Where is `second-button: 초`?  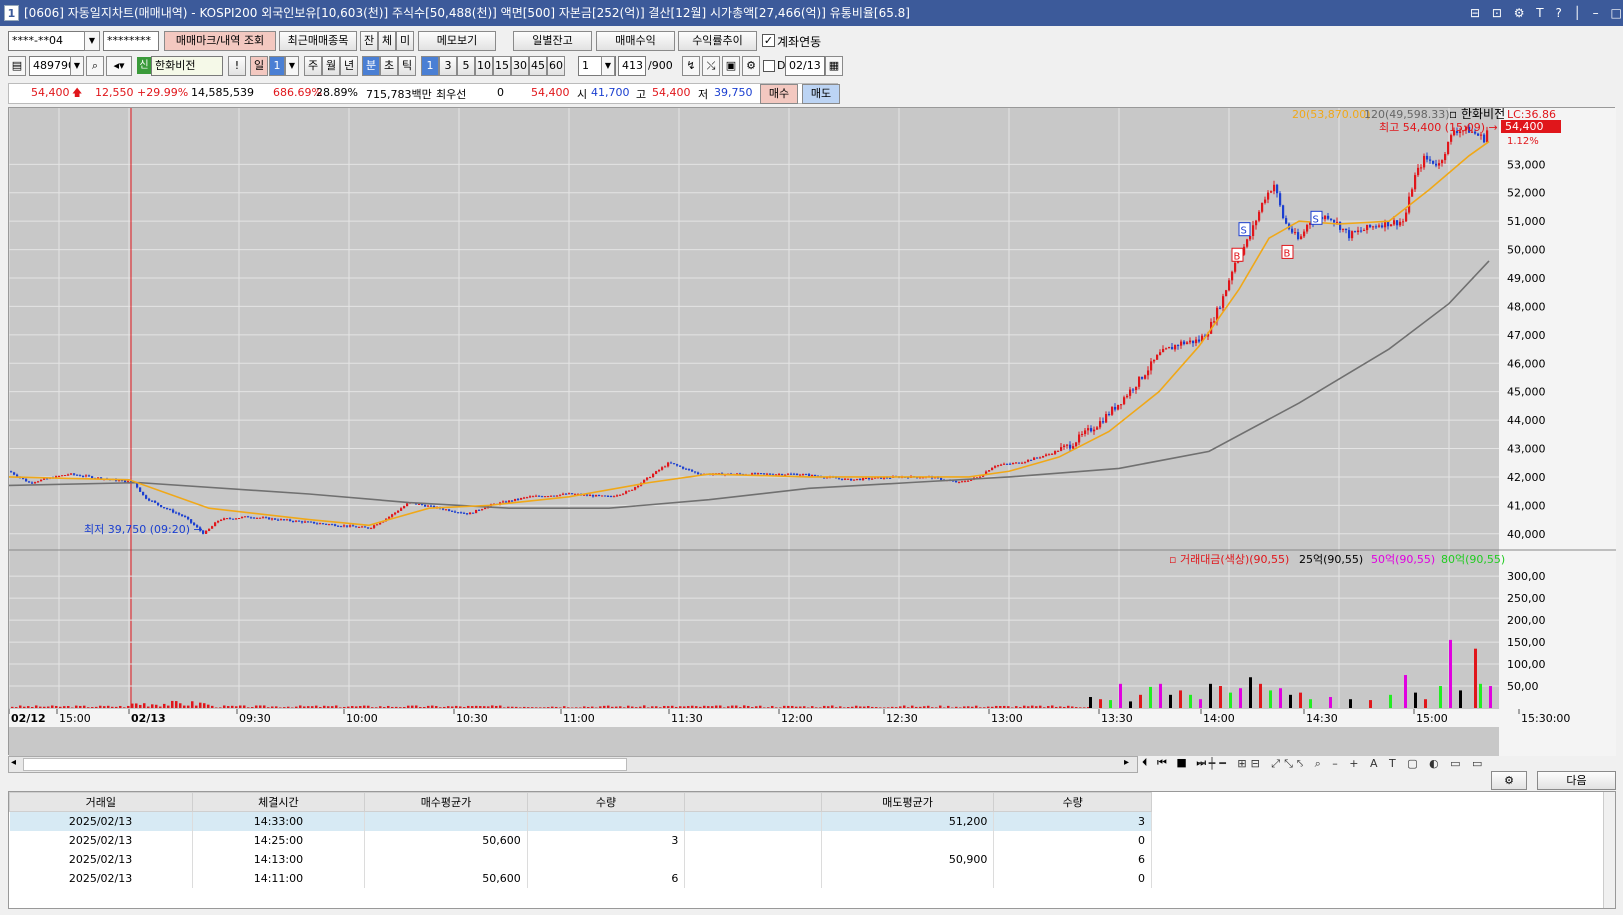 second-button: 초 is located at coordinates (389, 66).